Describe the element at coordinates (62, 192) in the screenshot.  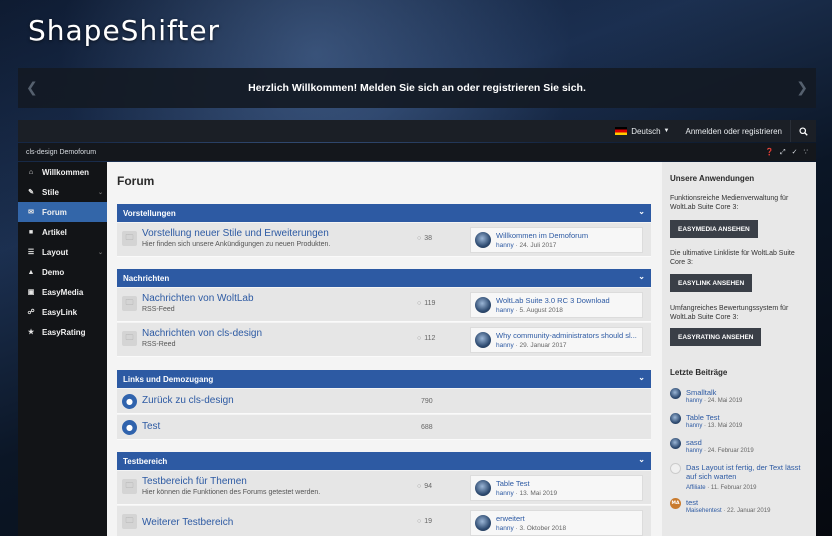
I see `sidebar-item-stile: ✎ Stile ⌄` at that location.